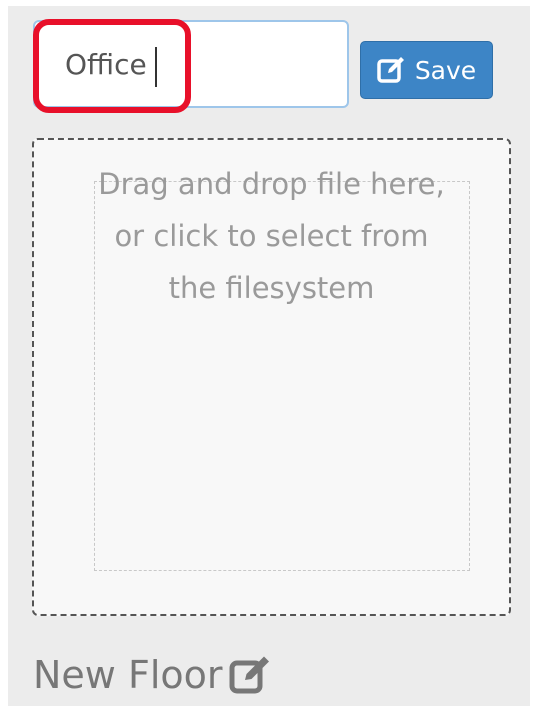  What do you see at coordinates (128, 675) in the screenshot?
I see `floor-title-label: New Floor` at bounding box center [128, 675].